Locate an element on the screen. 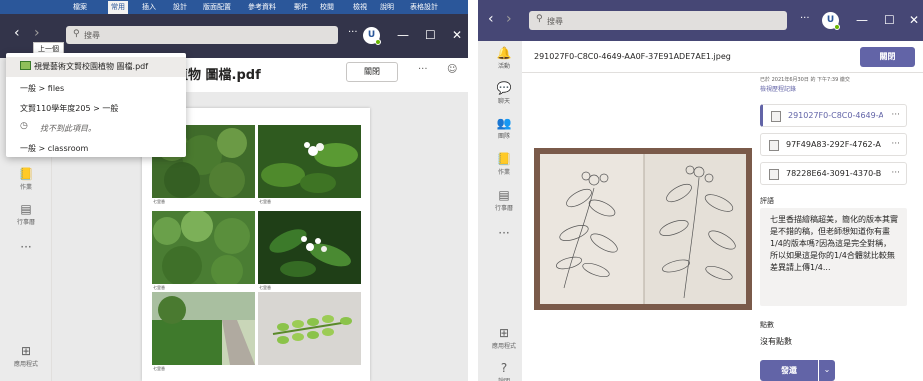  attachment-name: 291027F0-C8C0-4649-A is located at coordinates (835, 115).